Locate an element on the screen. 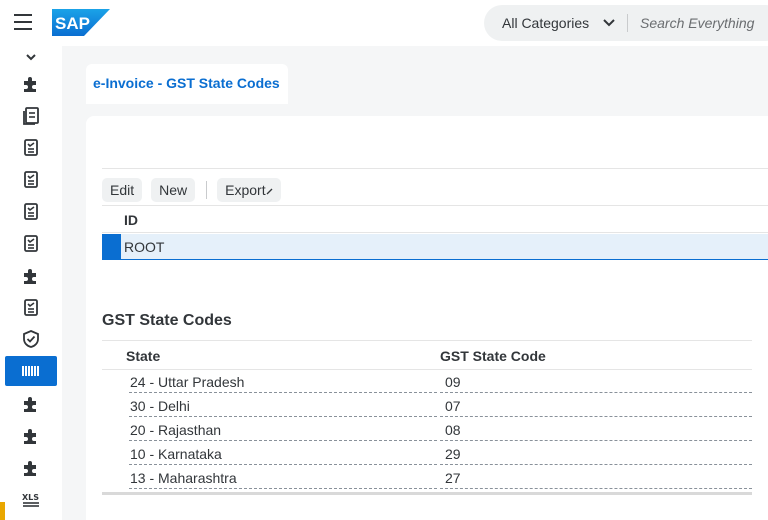 This screenshot has width=768, height=520. state-column-header: State is located at coordinates (143, 356).